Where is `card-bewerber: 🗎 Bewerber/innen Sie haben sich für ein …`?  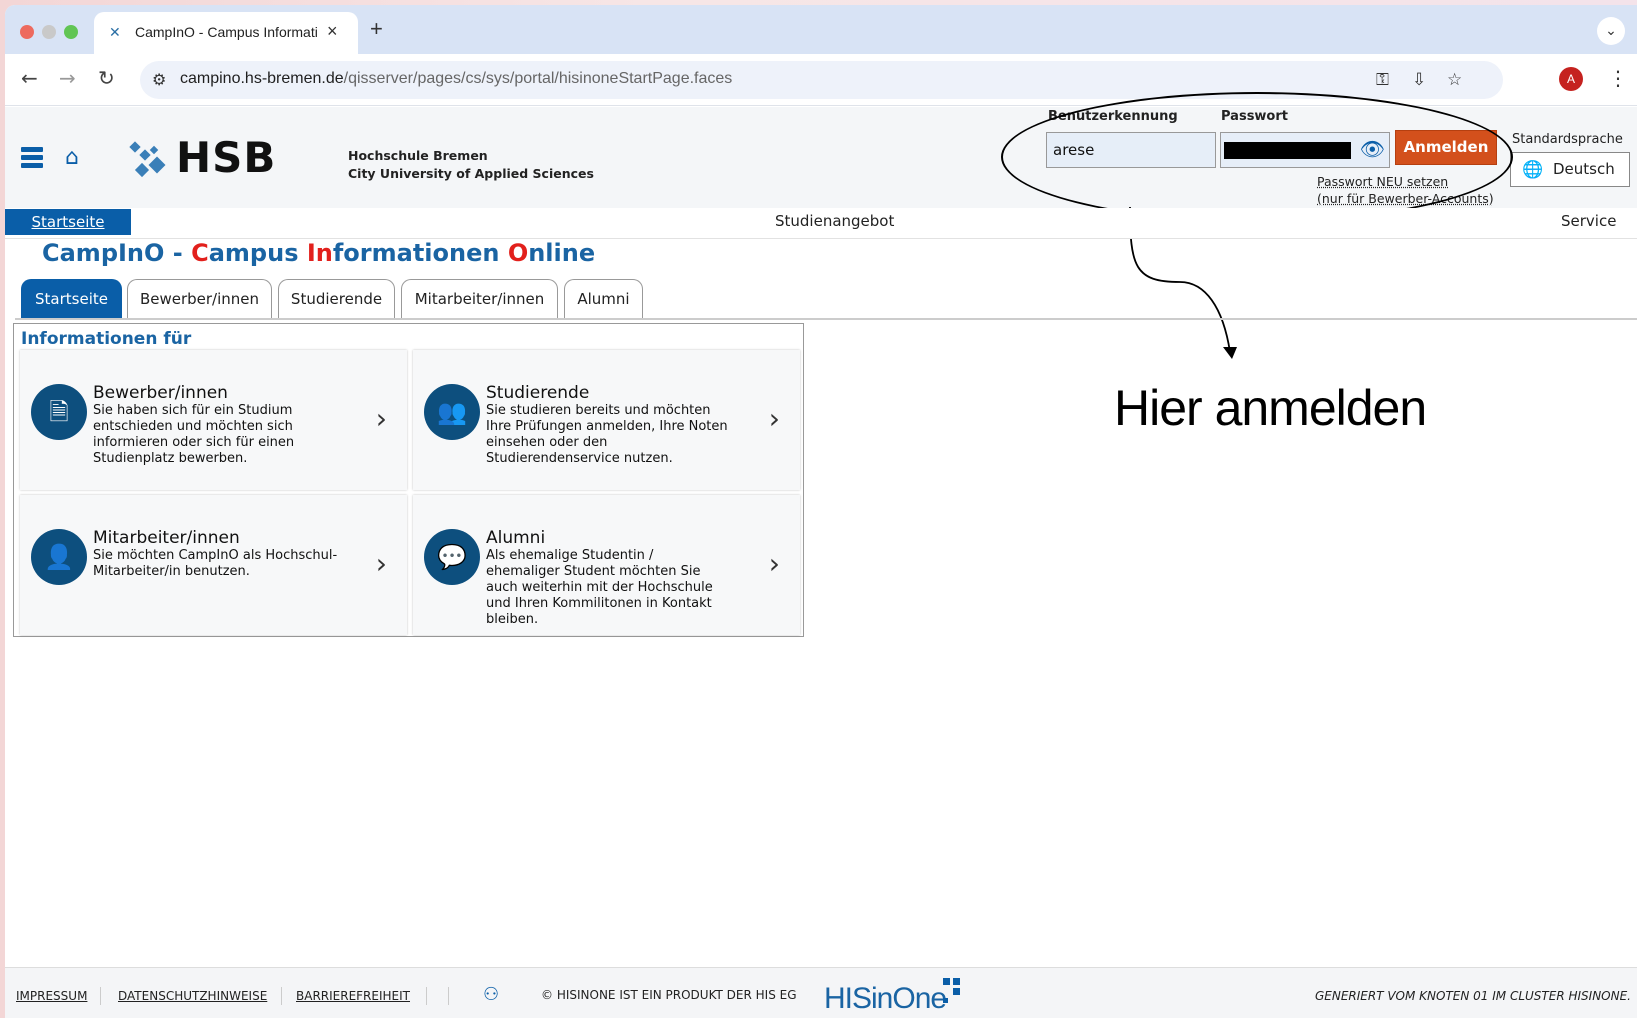
card-bewerber: 🗎 Bewerber/innen Sie haben sich für ein … is located at coordinates (213, 420).